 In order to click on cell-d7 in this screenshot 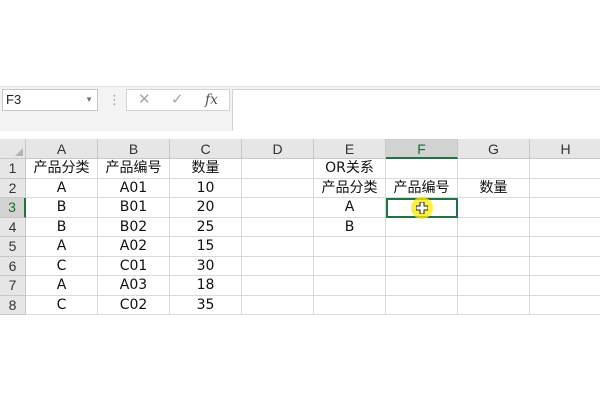, I will do `click(278, 286)`.